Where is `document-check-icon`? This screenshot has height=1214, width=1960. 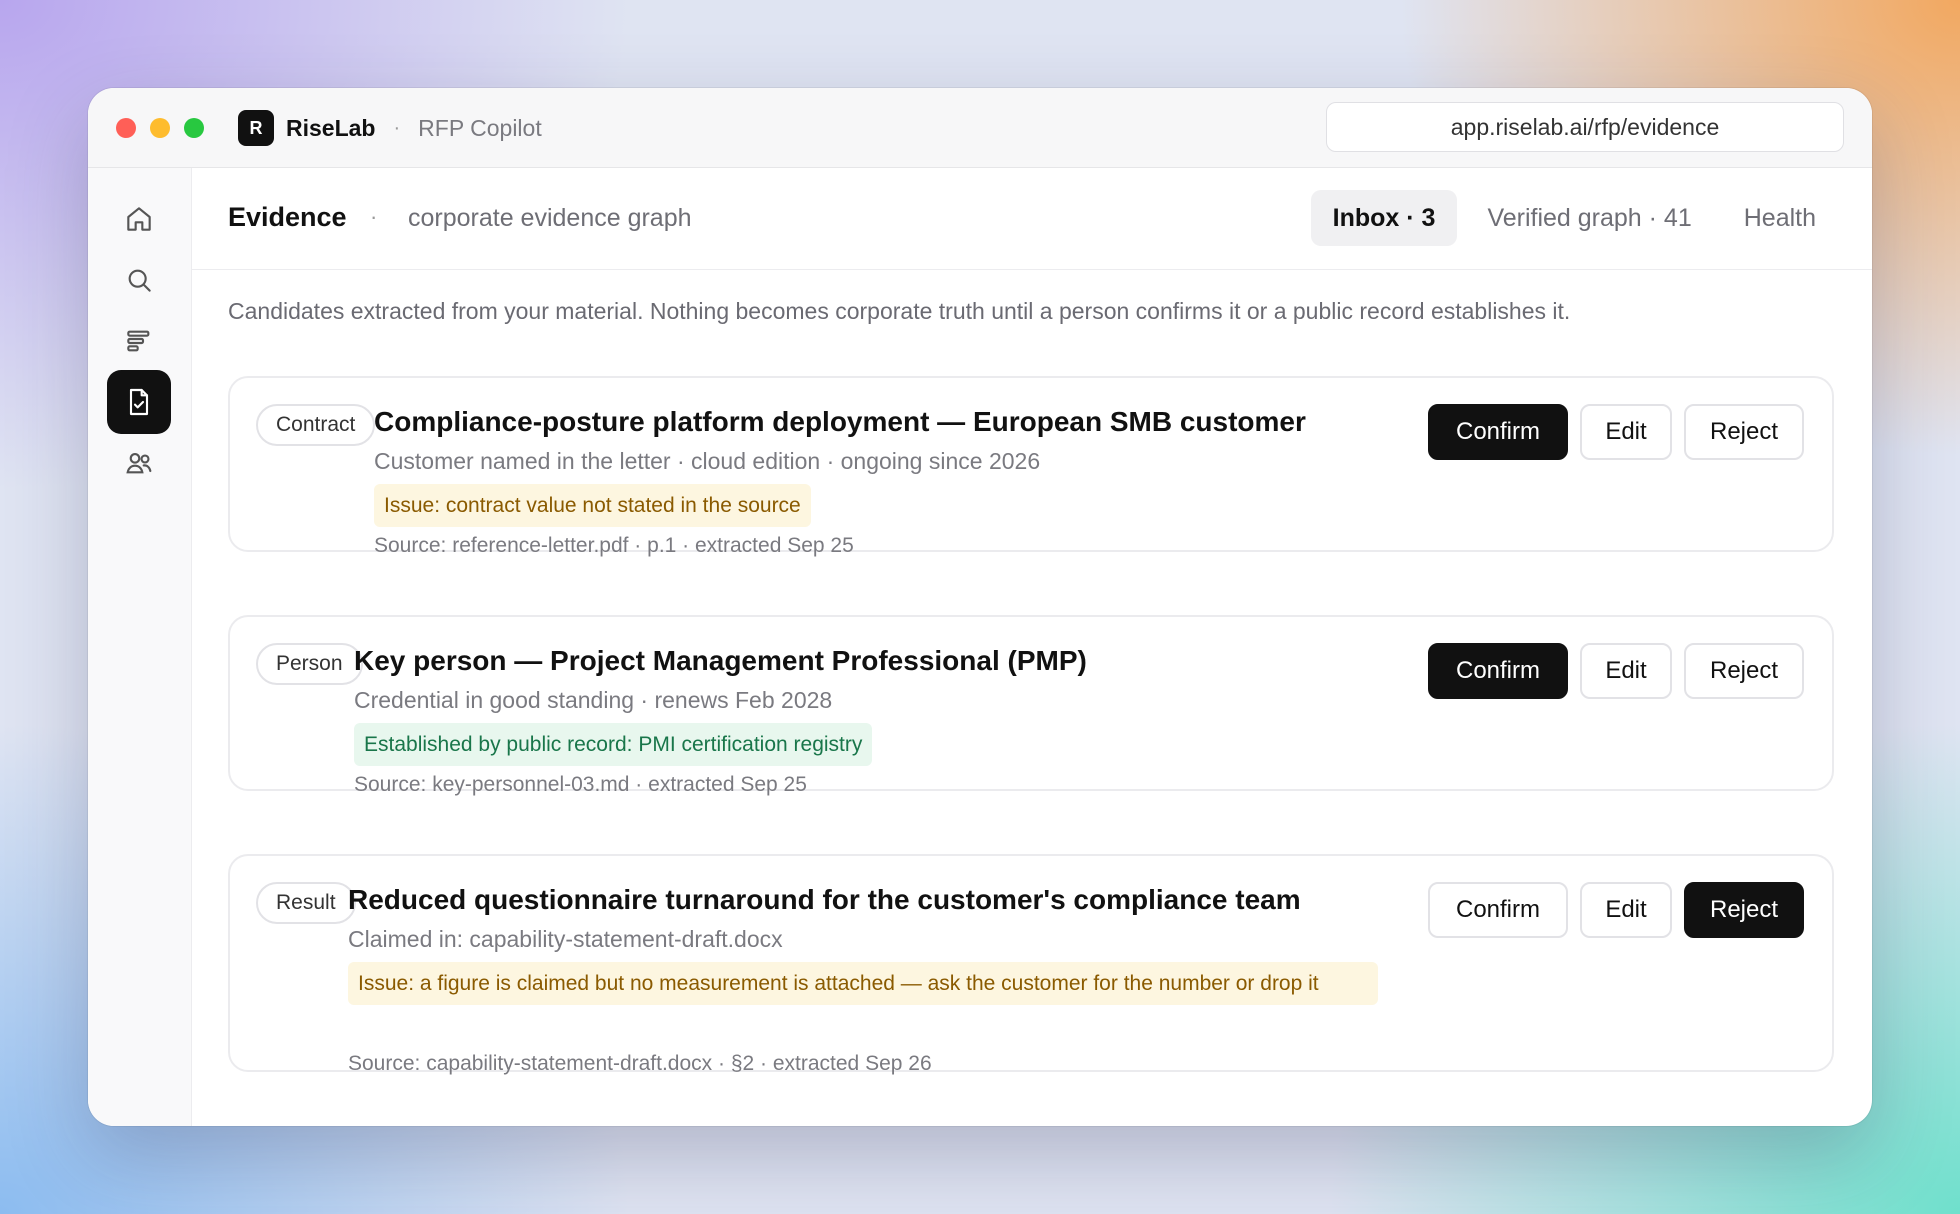
document-check-icon is located at coordinates (139, 402).